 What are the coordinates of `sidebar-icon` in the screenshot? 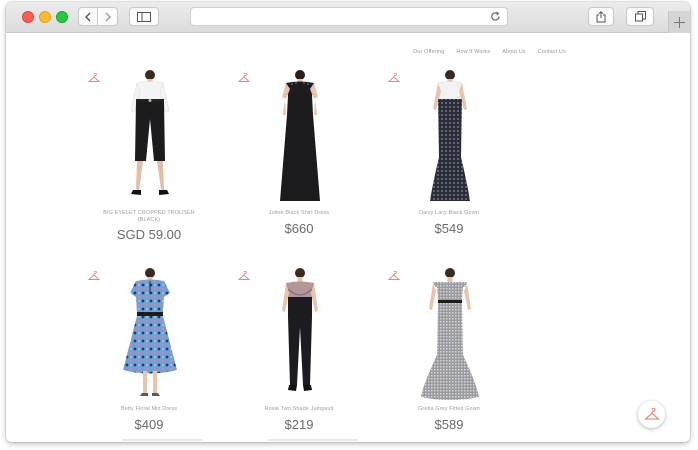 It's located at (144, 16).